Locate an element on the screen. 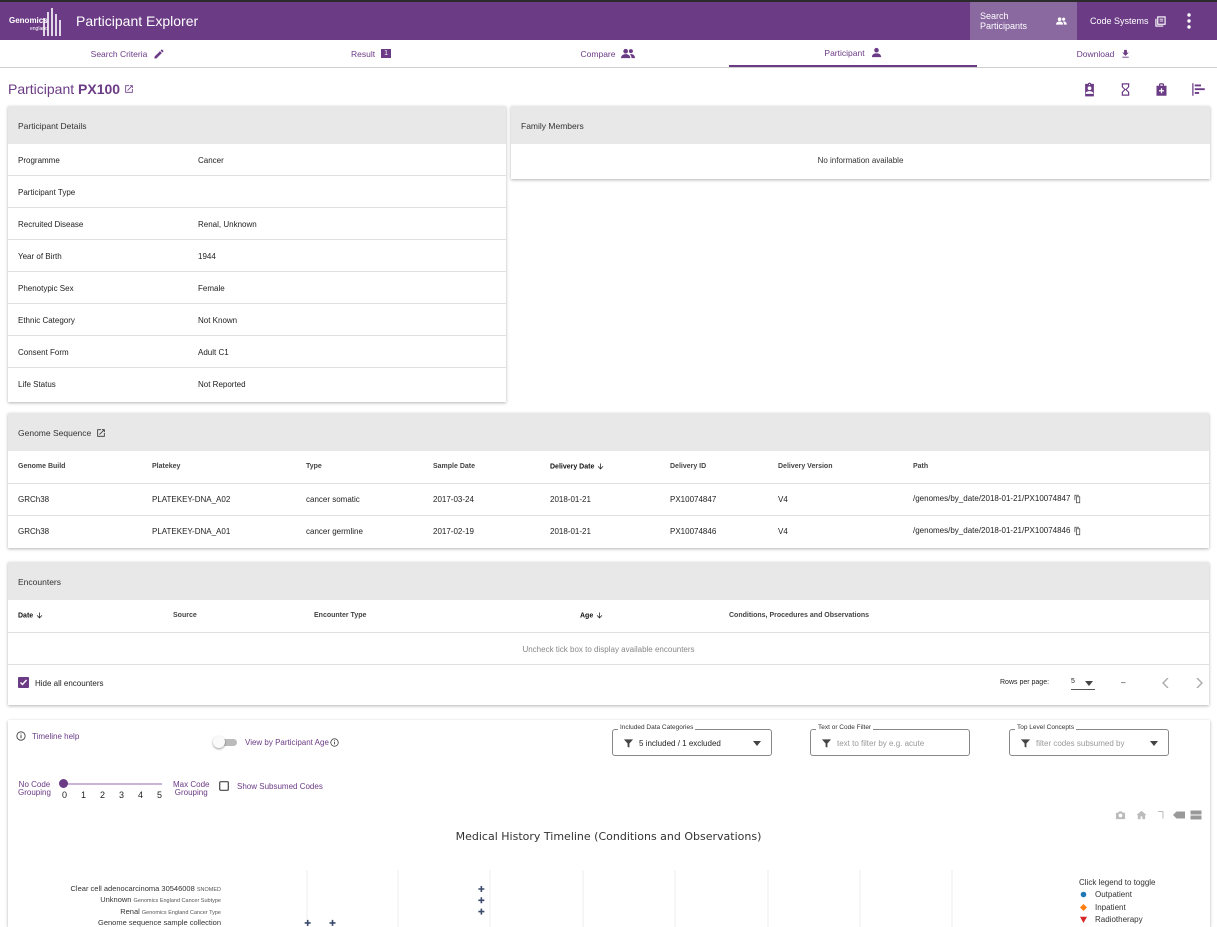 The width and height of the screenshot is (1217, 927). search-participants-button: Search Participants is located at coordinates (1023, 21).